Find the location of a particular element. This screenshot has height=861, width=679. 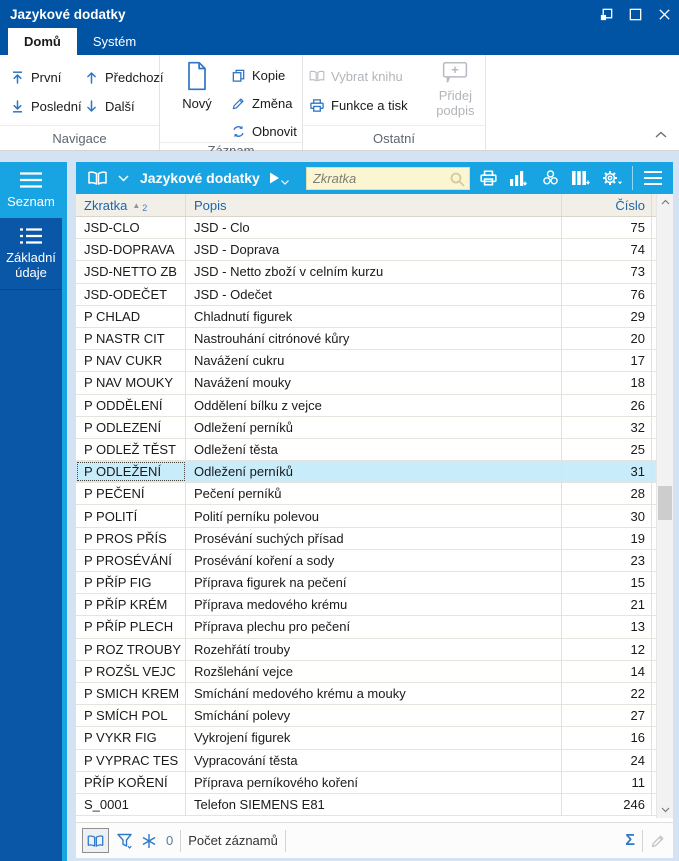

column-header-zkratka: Zkratka ▲ 2 is located at coordinates (131, 205).